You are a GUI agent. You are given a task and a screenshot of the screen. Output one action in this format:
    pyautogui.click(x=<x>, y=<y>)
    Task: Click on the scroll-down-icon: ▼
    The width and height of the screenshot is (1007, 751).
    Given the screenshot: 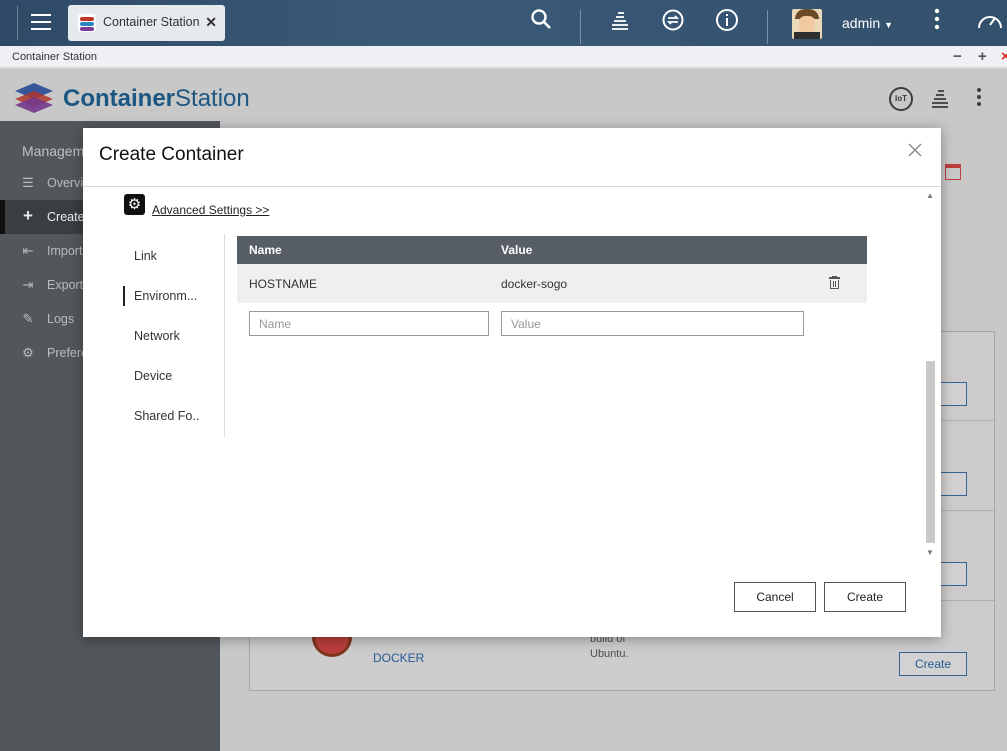 What is the action you would take?
    pyautogui.click(x=930, y=552)
    